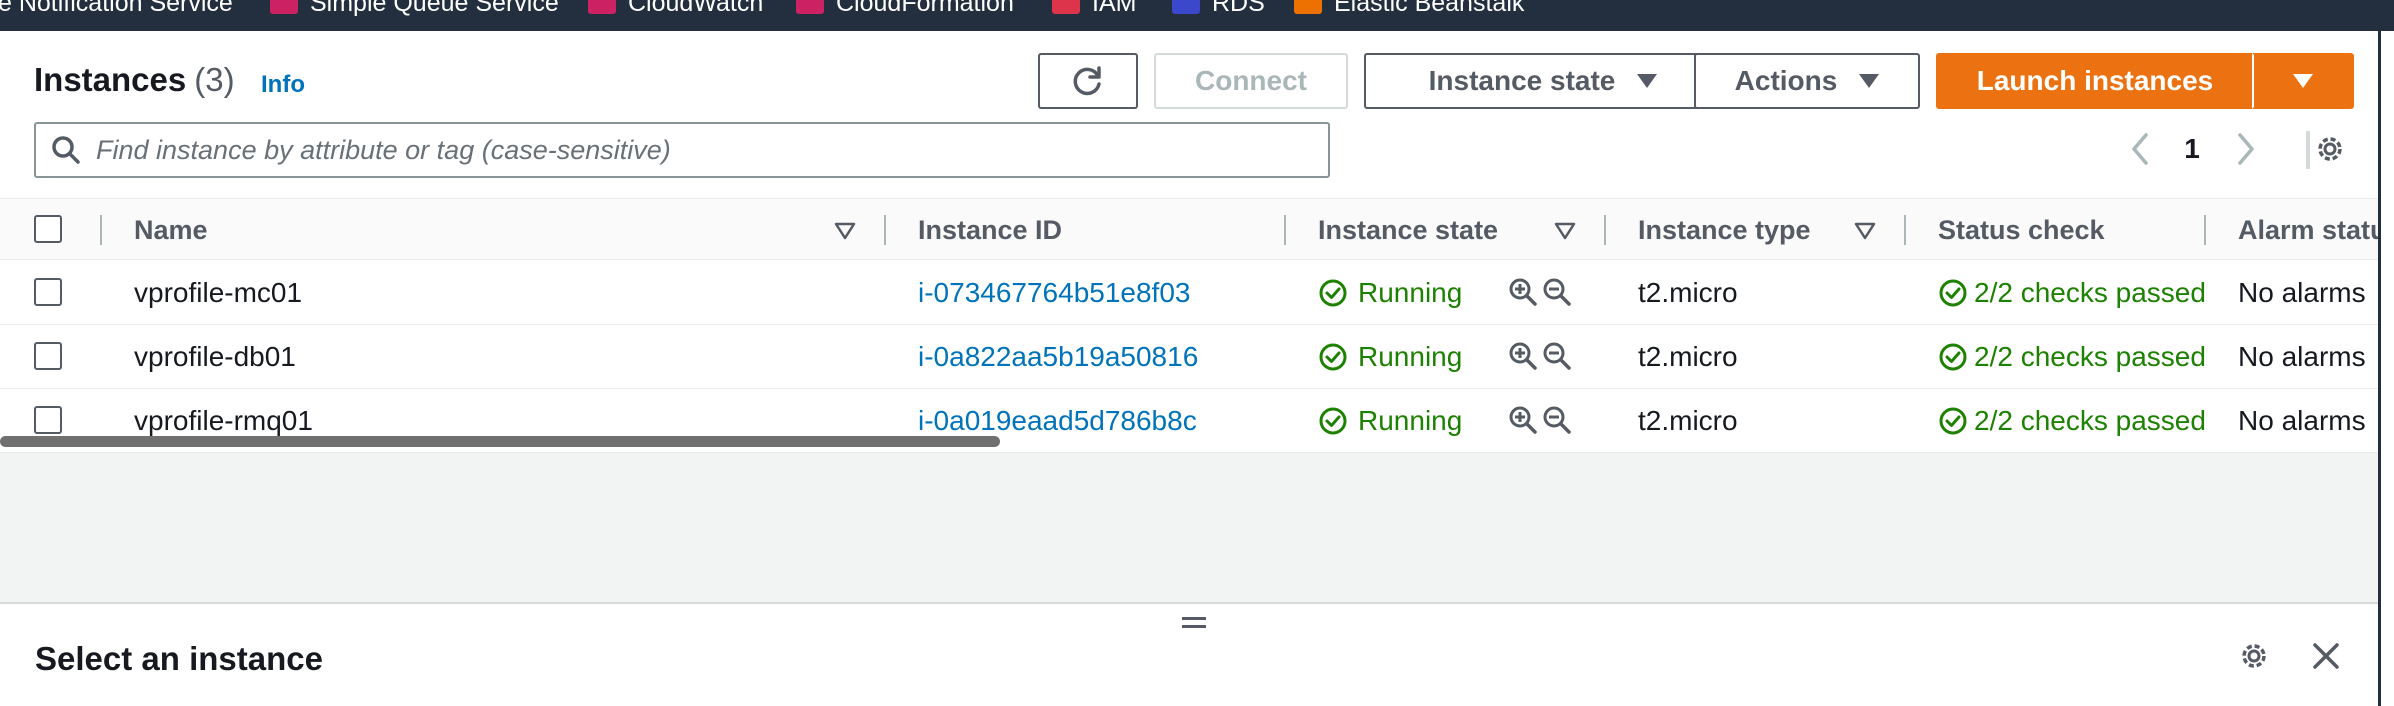 The image size is (2394, 706). What do you see at coordinates (1114, 8) in the screenshot?
I see `favorite-label: IAM` at bounding box center [1114, 8].